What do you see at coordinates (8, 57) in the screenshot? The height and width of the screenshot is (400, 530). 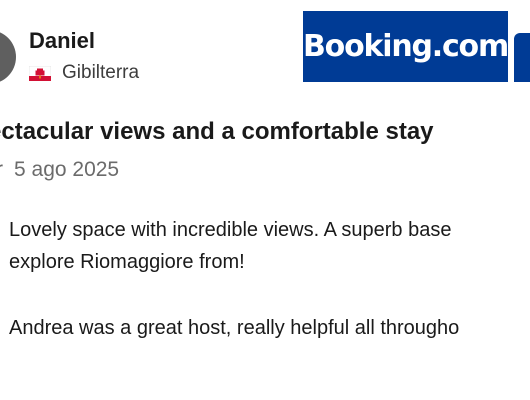 I see `avatar` at bounding box center [8, 57].